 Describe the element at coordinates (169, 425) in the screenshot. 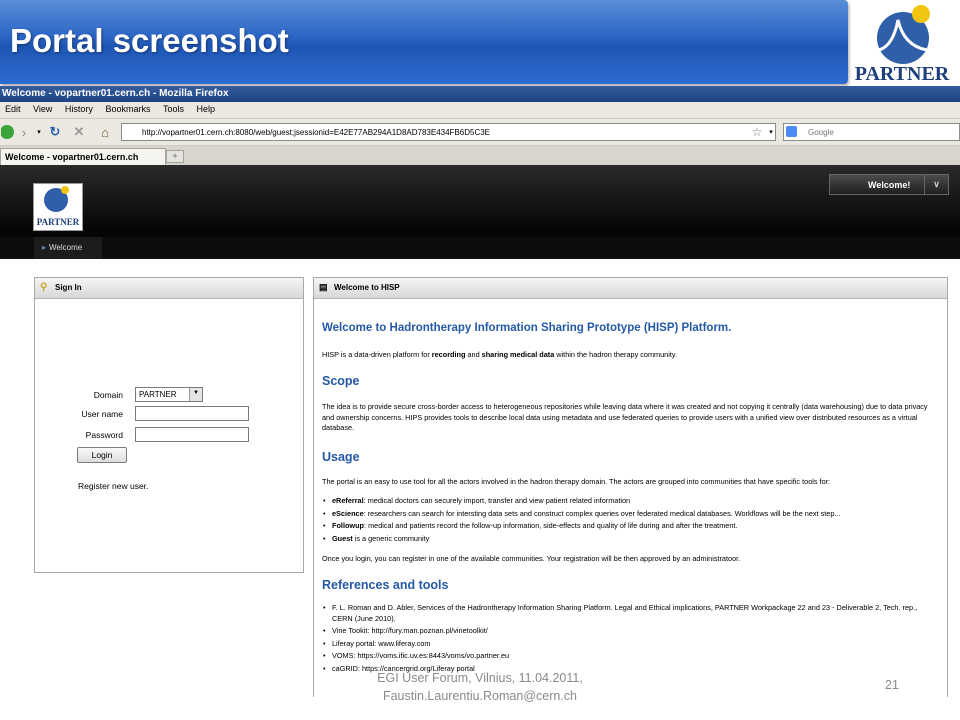

I see `signin-portlet: ⚲ Sign In` at that location.